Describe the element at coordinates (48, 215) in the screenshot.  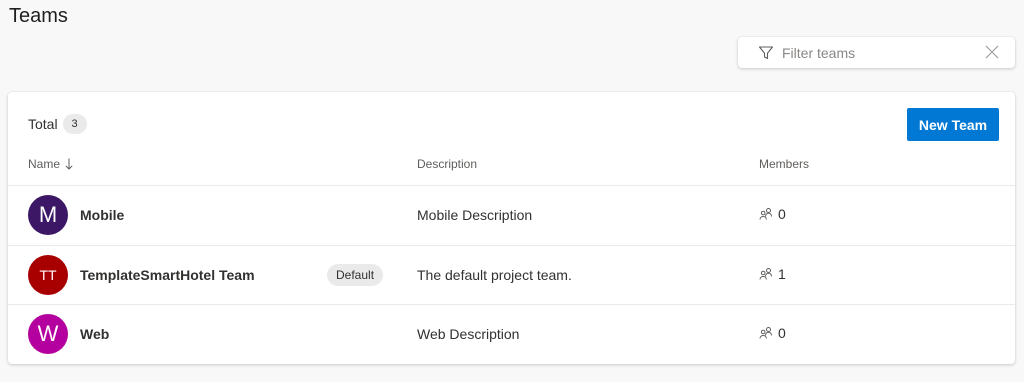
I see `avatar: M` at that location.